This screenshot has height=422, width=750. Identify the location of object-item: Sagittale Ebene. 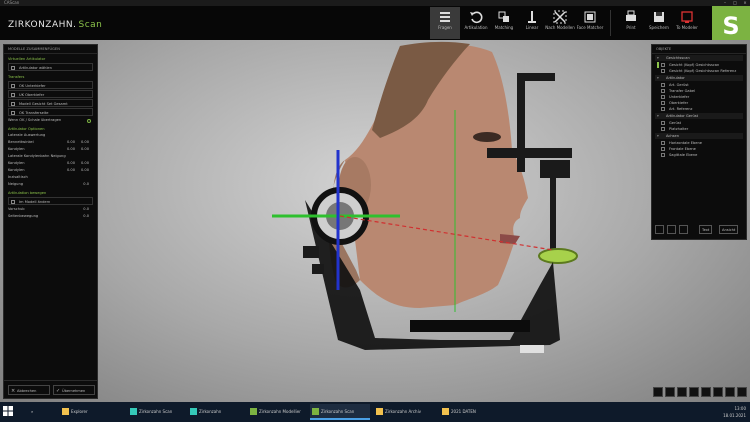
(699, 155).